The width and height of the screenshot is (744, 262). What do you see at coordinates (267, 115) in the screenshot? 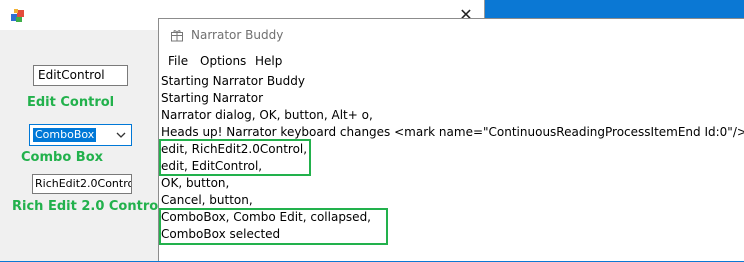
I see `log-line: Narrator dialog, OK, button, Alt+ o,` at bounding box center [267, 115].